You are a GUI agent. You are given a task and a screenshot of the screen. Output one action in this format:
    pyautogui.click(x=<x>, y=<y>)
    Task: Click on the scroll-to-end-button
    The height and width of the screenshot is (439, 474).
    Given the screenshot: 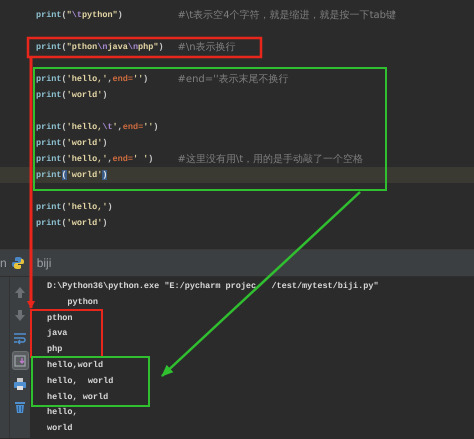 What is the action you would take?
    pyautogui.click(x=20, y=360)
    